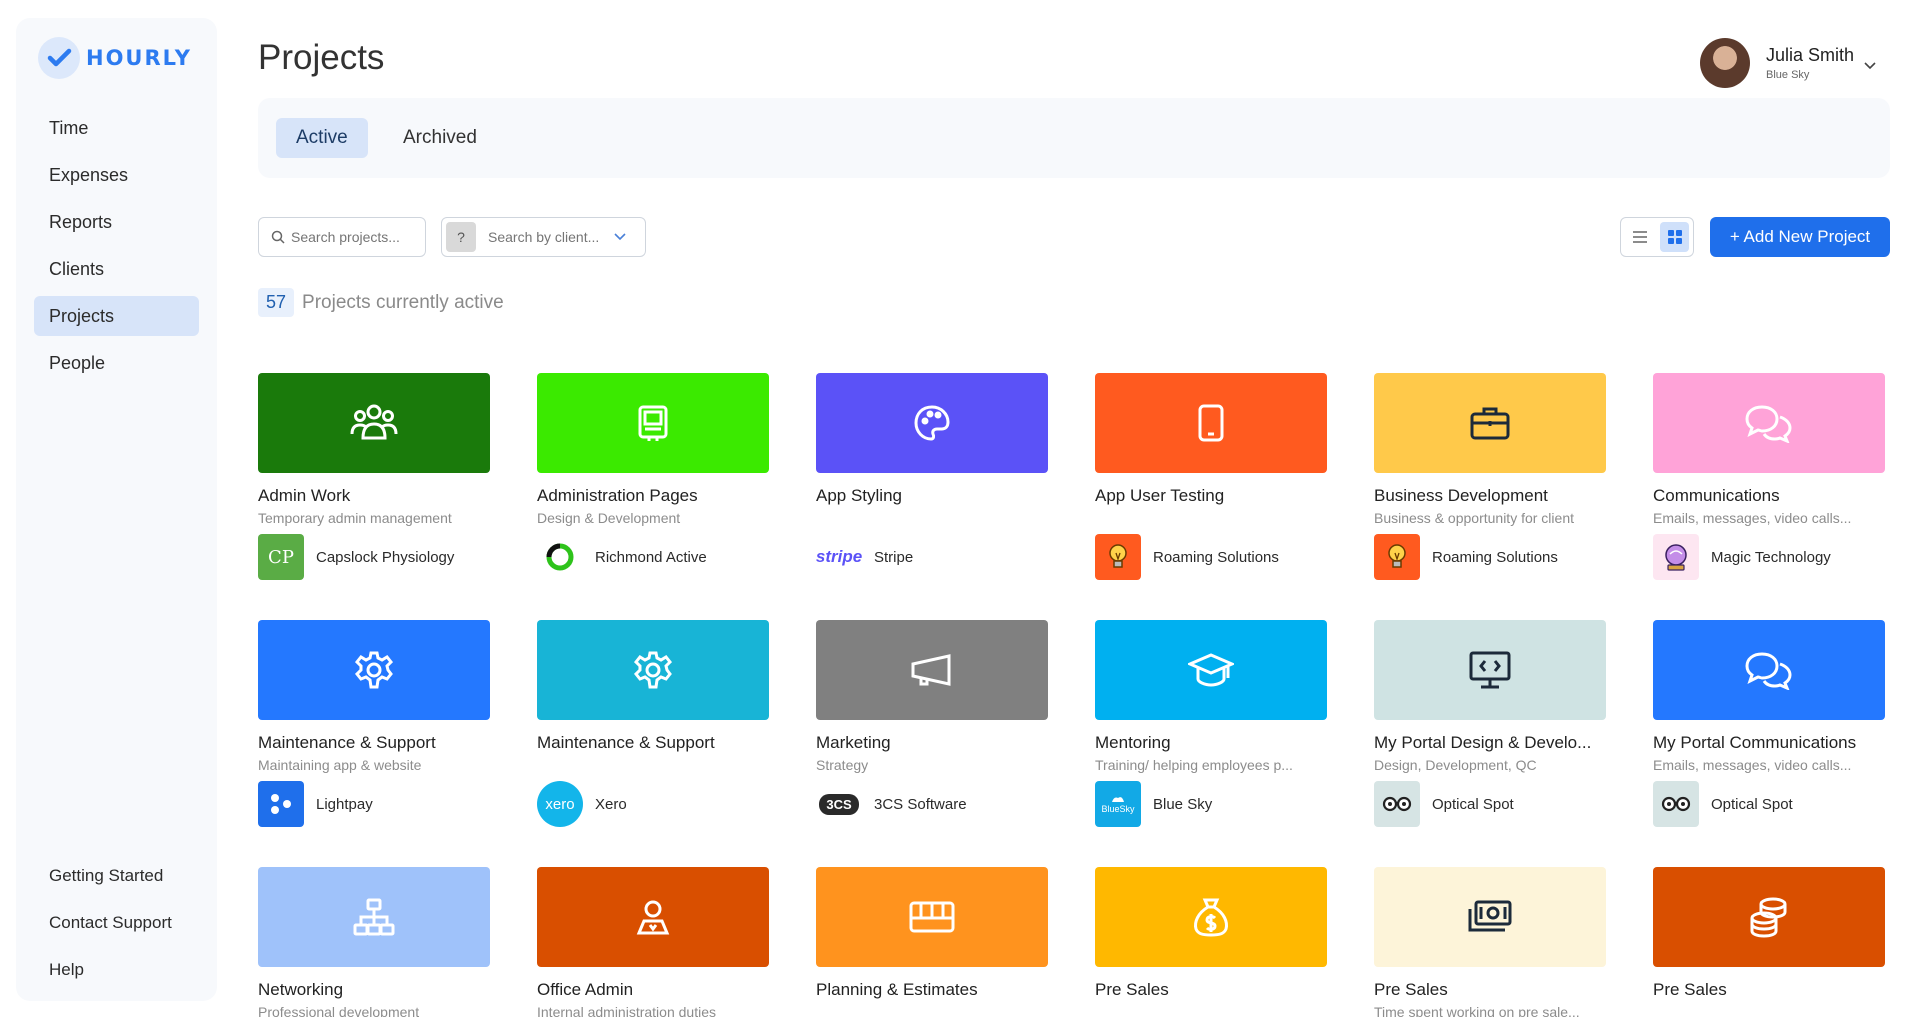  Describe the element at coordinates (1771, 557) in the screenshot. I see `client-name: Magic Technology` at that location.